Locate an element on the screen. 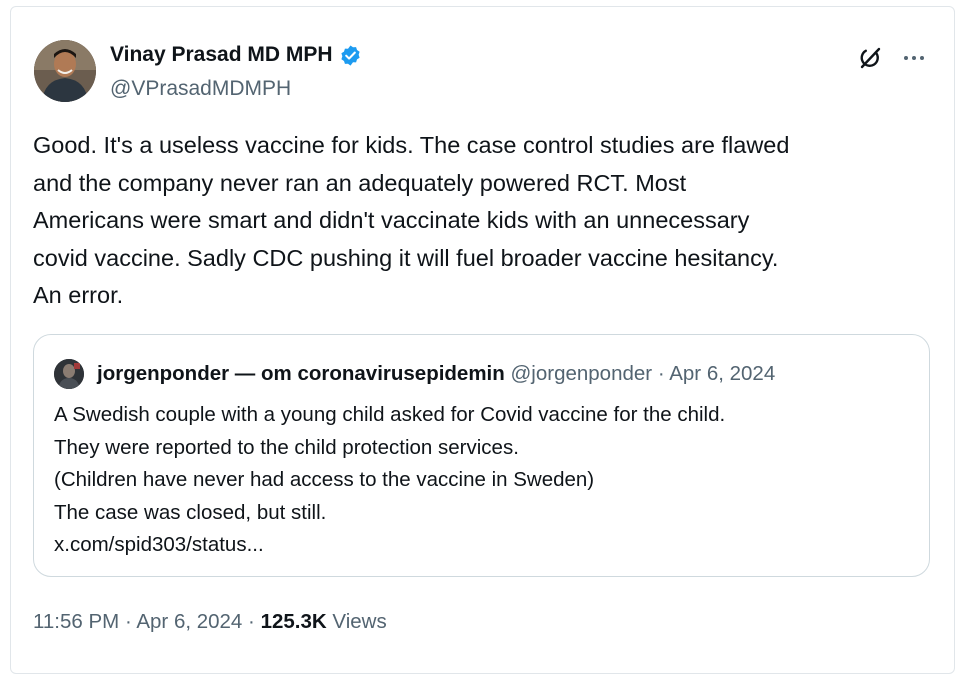 The width and height of the screenshot is (959, 674). quote-date: Apr 6, 2024 is located at coordinates (722, 373).